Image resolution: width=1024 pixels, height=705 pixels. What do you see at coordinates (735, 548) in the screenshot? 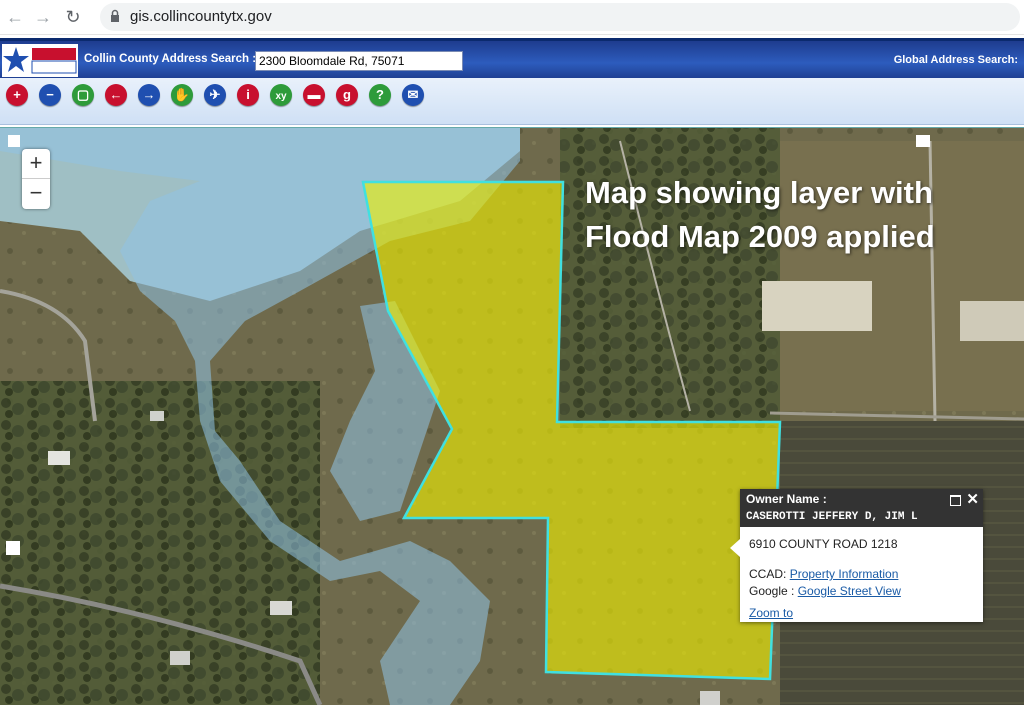
I see `popup-pointer` at bounding box center [735, 548].